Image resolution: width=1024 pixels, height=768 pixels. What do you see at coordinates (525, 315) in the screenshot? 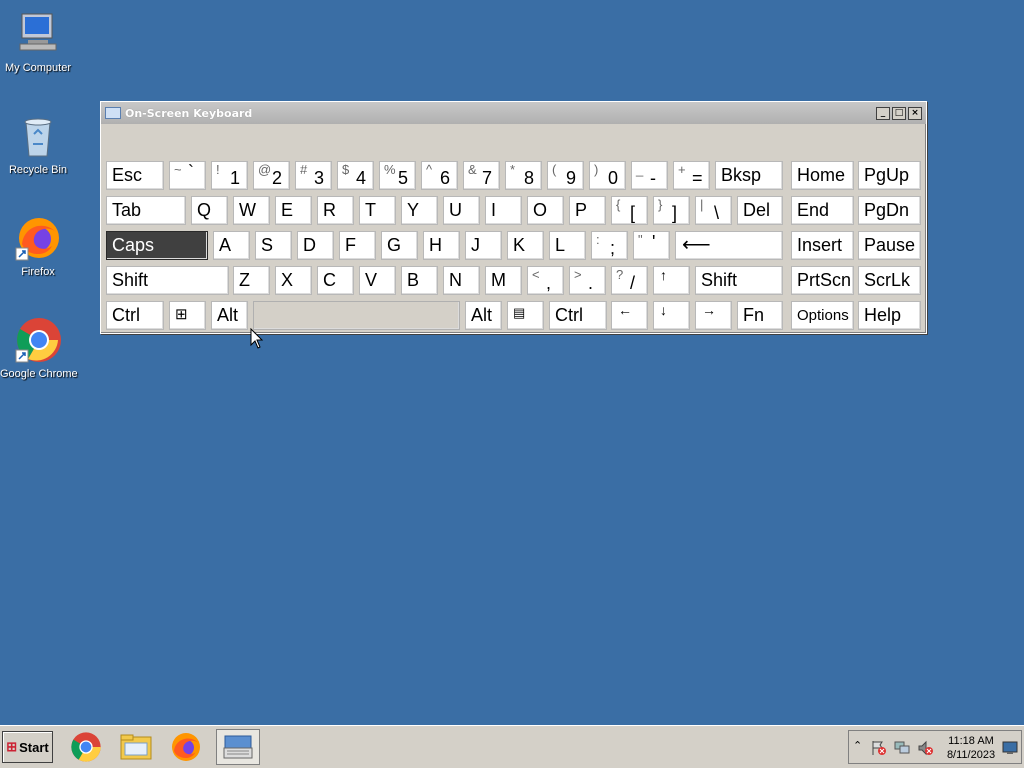
I see `key-menu: ▤` at bounding box center [525, 315].